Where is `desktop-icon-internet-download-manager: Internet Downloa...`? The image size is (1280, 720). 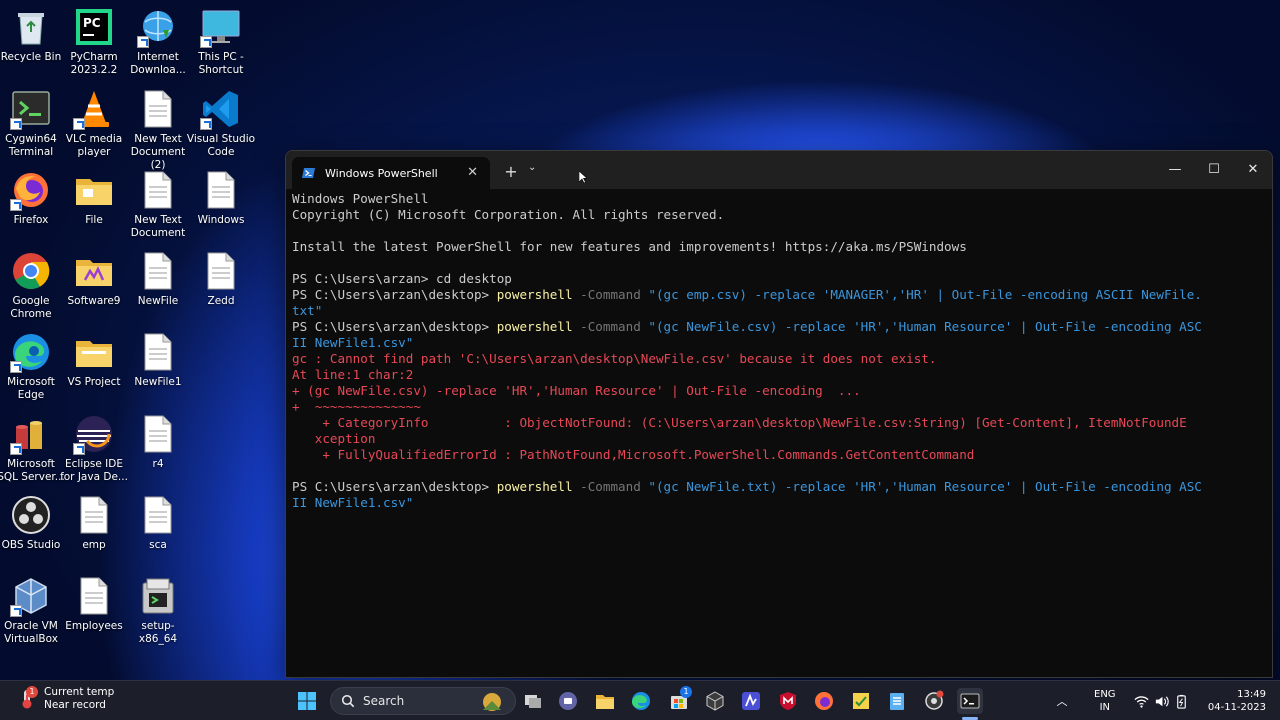
desktop-icon-internet-download-manager: Internet Downloa... is located at coordinates (158, 41).